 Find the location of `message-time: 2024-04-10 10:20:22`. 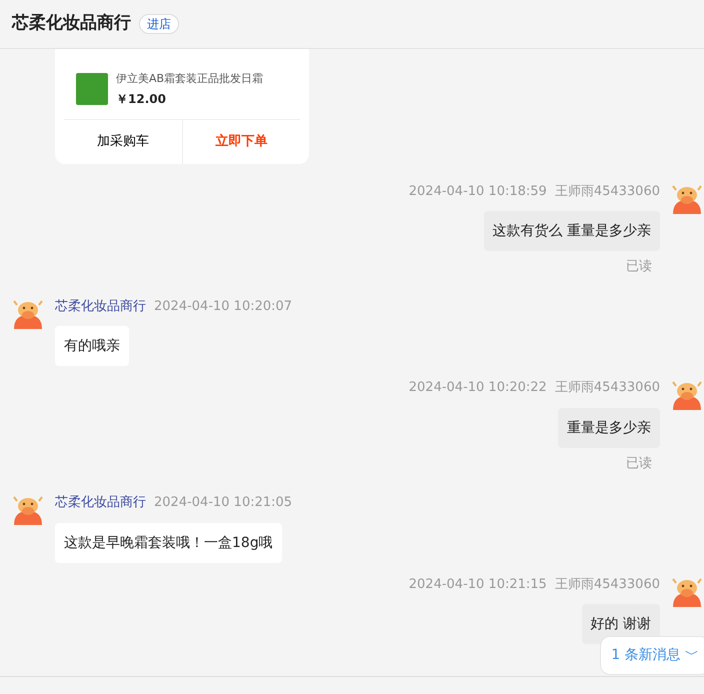

message-time: 2024-04-10 10:20:22 is located at coordinates (477, 388).